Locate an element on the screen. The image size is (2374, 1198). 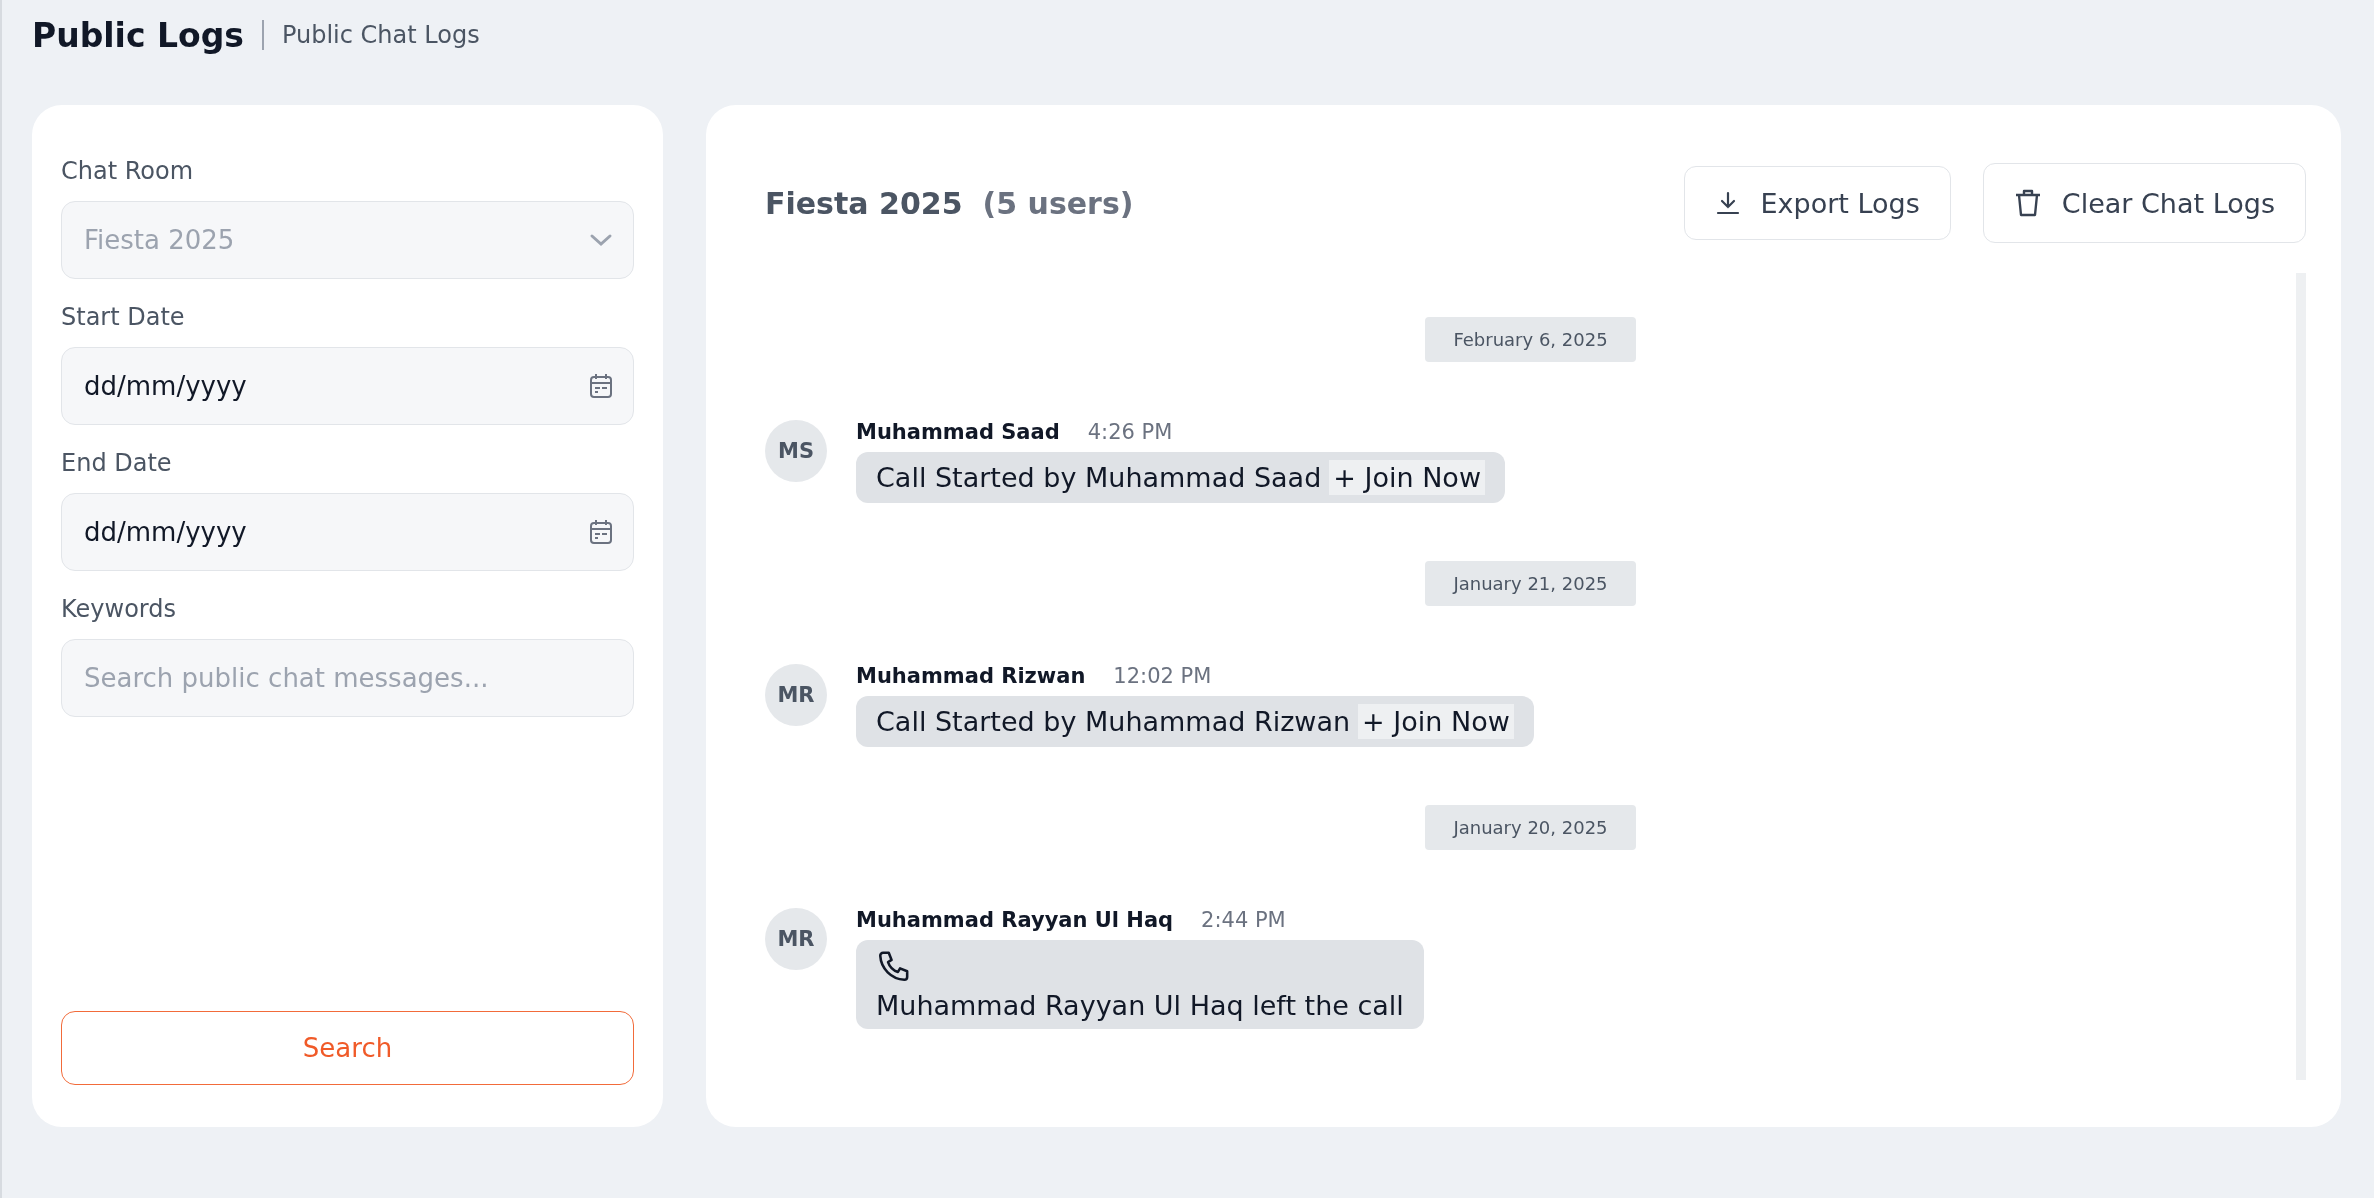
user-count: (5 users) is located at coordinates (1058, 203).